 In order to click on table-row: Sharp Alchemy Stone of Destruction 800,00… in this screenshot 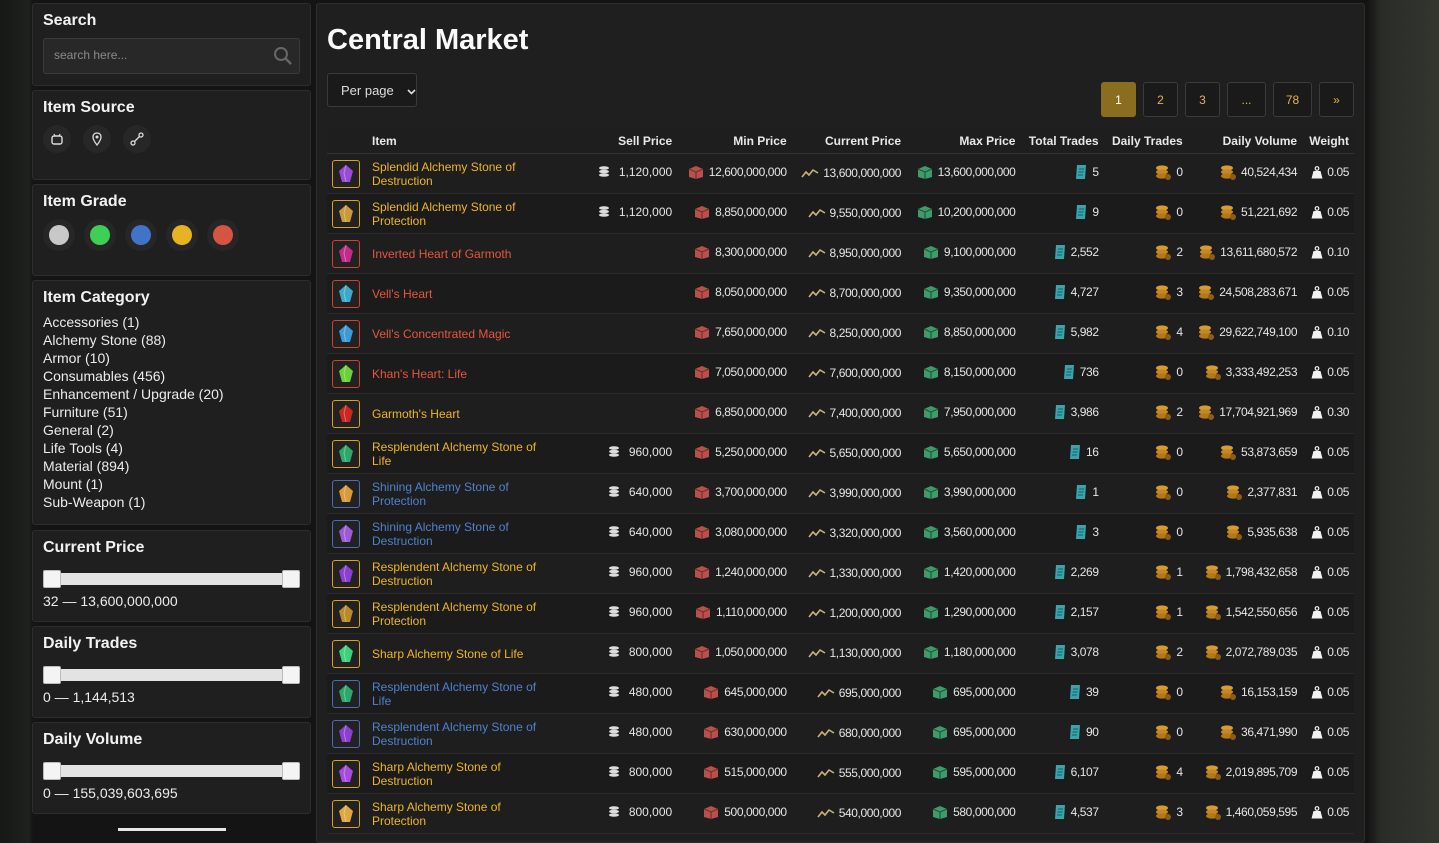, I will do `click(840, 773)`.